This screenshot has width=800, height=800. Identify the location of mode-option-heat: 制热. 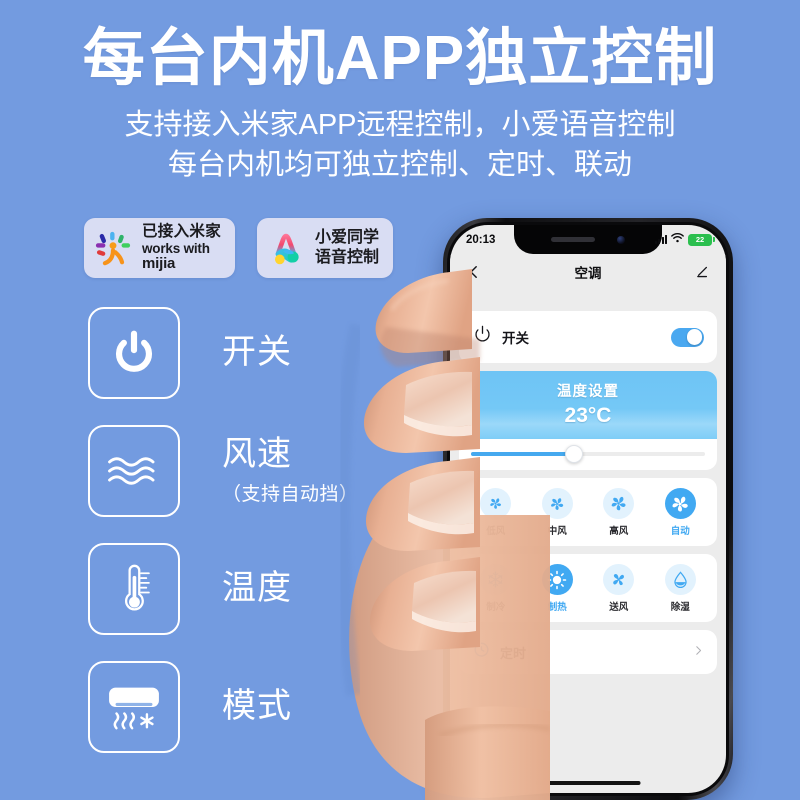
(558, 588).